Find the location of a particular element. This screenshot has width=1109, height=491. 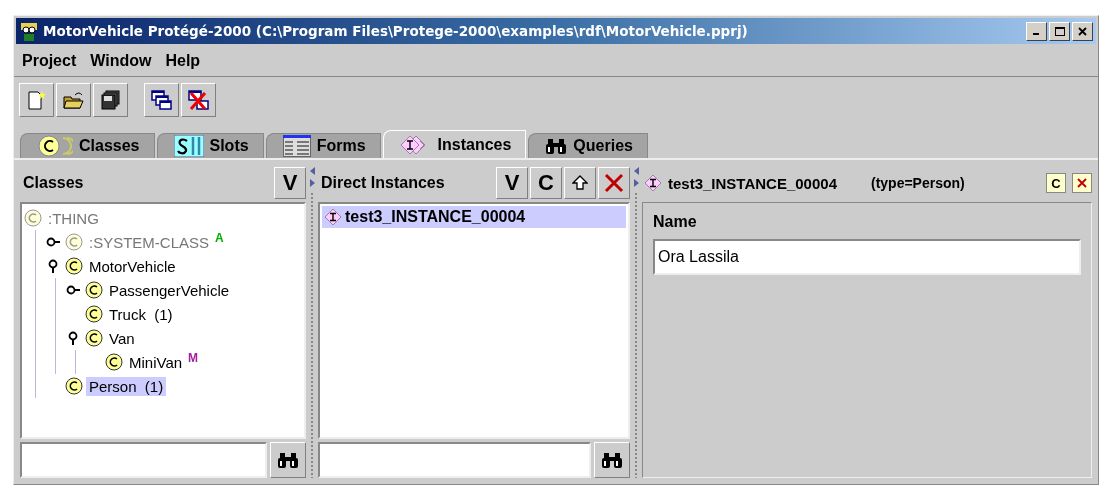

small-c-button: C is located at coordinates (1056, 183).